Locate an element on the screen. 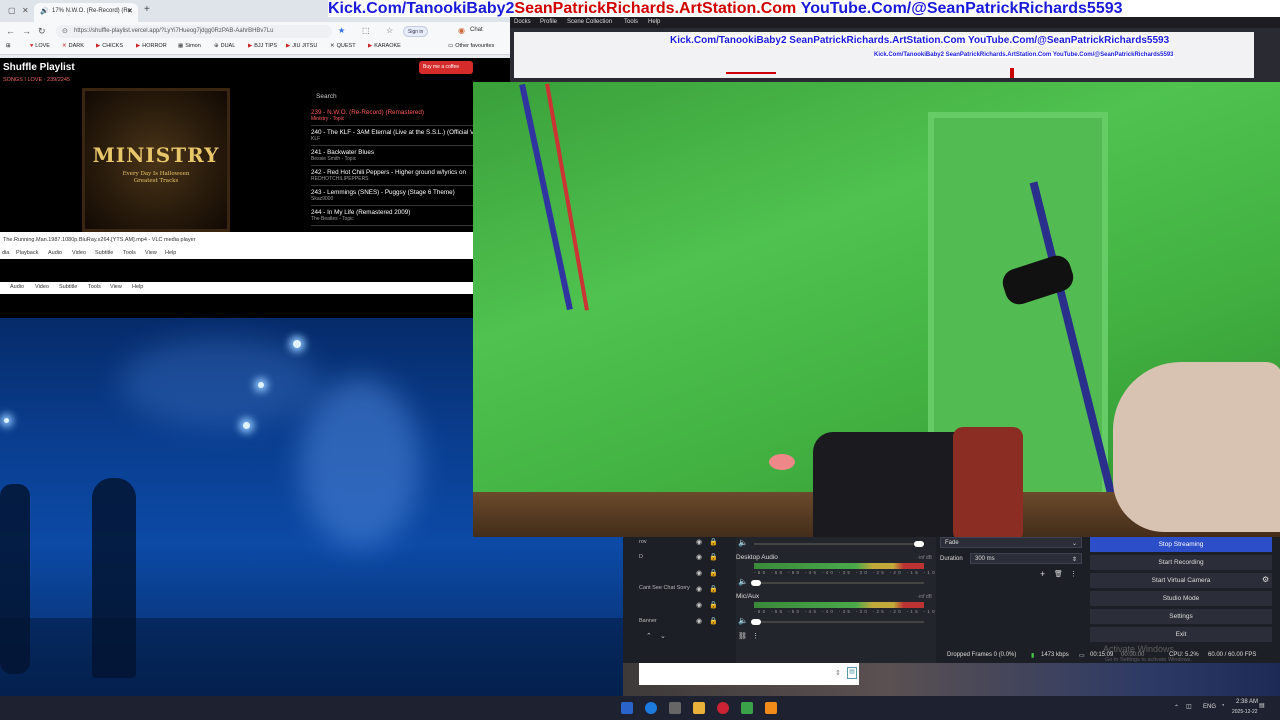  favorites-icon: ☆ is located at coordinates (389, 30).